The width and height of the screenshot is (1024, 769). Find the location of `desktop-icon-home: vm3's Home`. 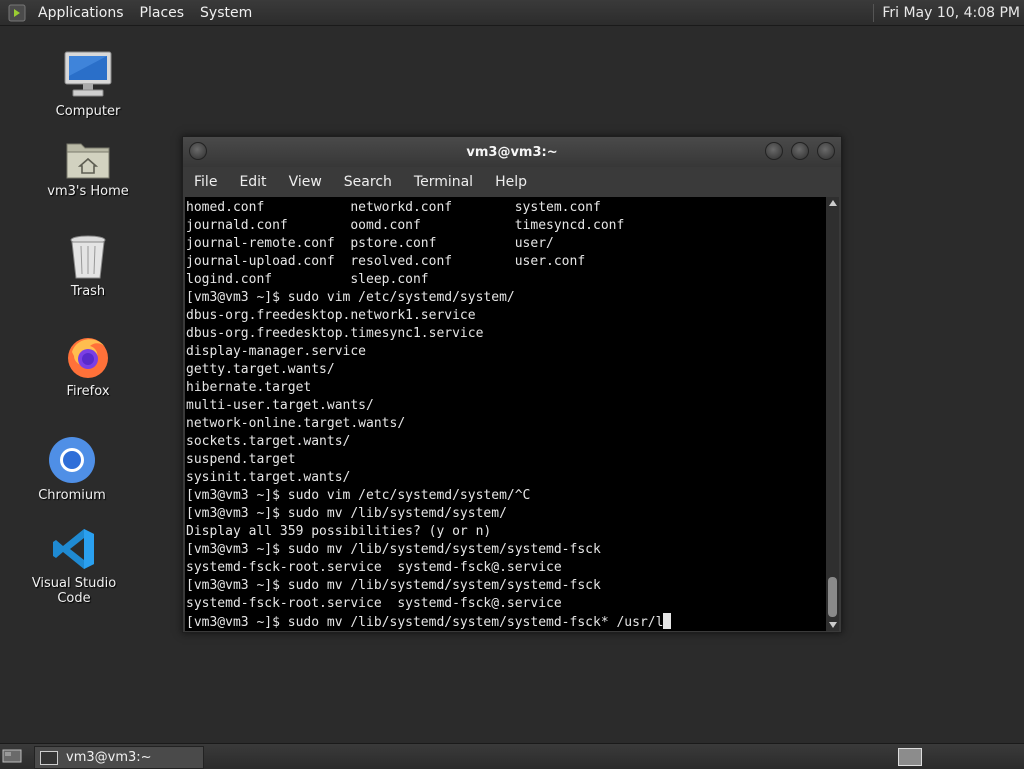

desktop-icon-home: vm3's Home is located at coordinates (88, 161).